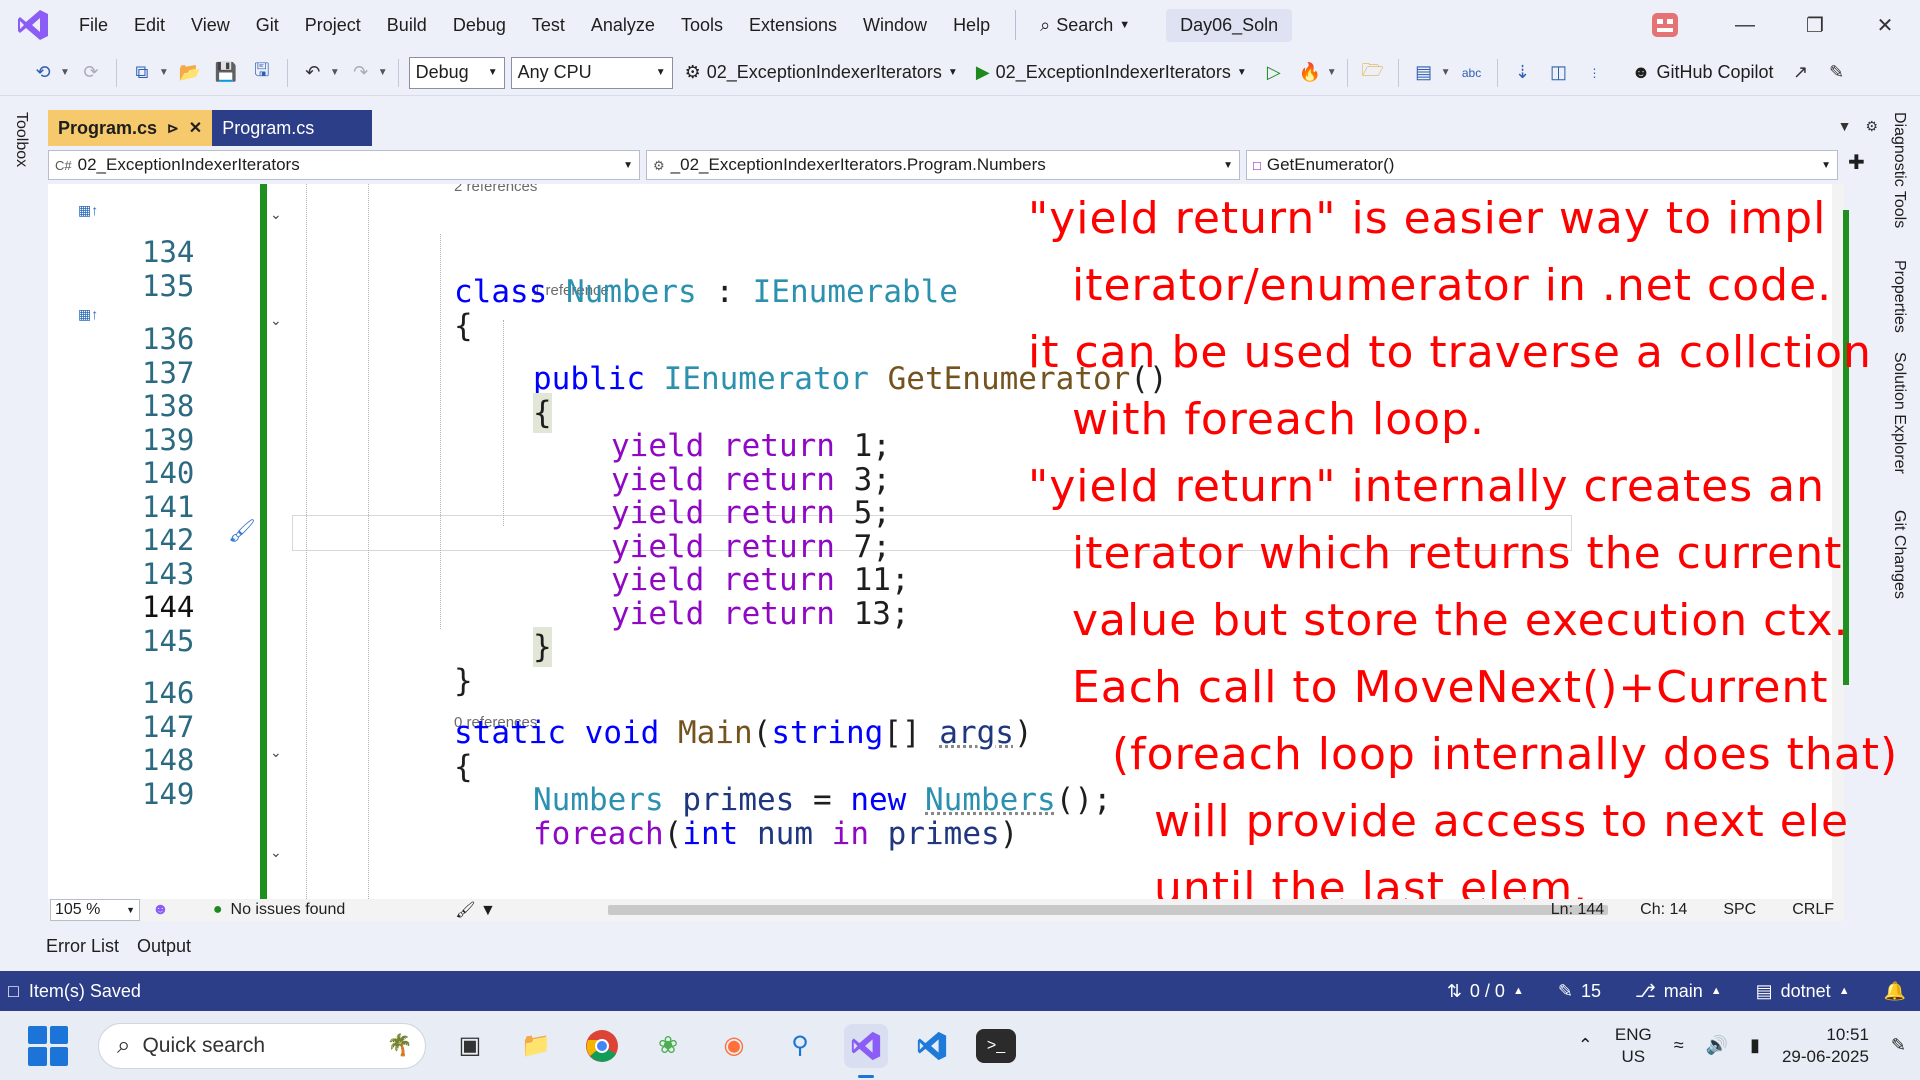 The height and width of the screenshot is (1080, 1920). I want to click on tab-list-icon: ▼, so click(1845, 126).